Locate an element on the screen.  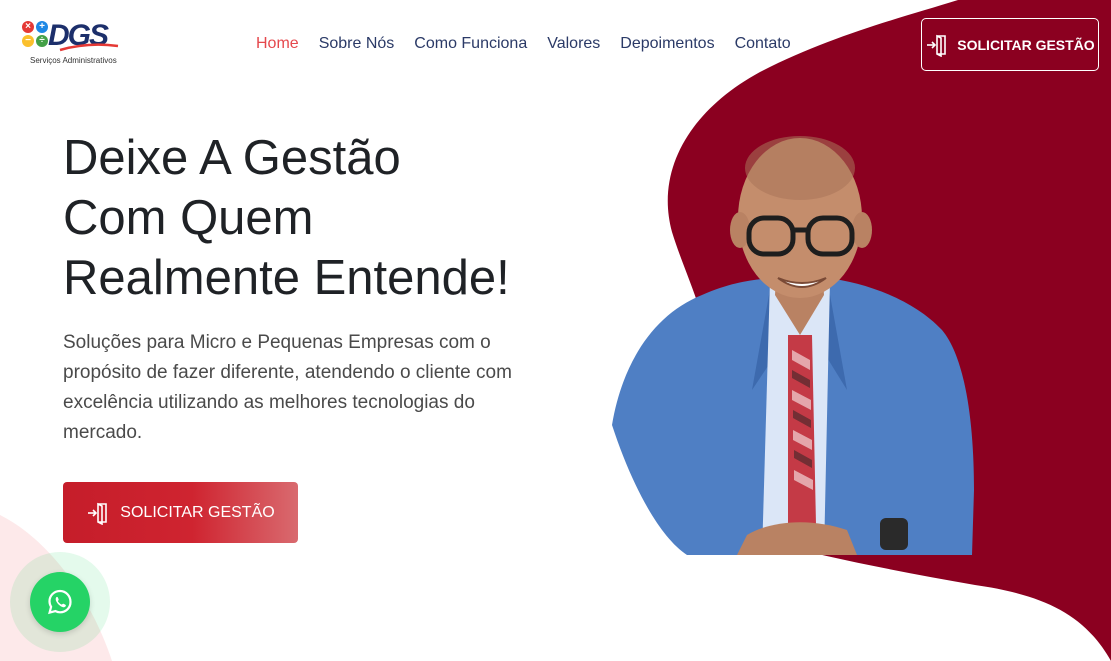
whatsapp-button is located at coordinates (60, 602).